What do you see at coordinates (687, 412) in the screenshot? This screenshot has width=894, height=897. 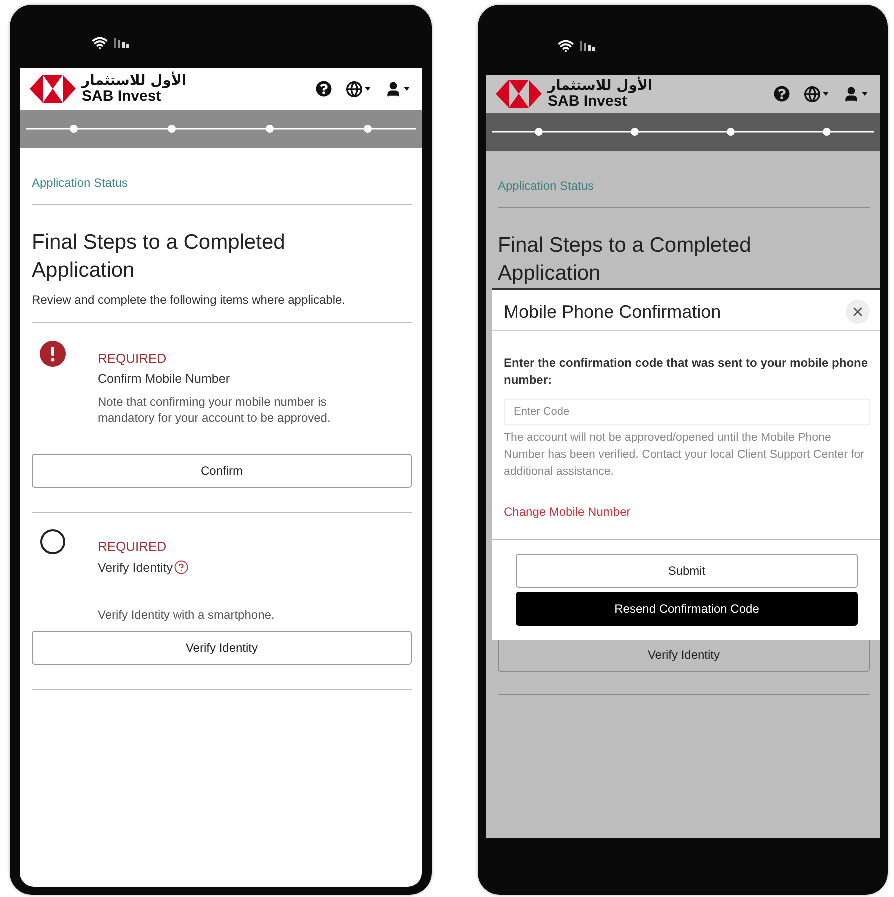 I see `code-input: Enter Code` at bounding box center [687, 412].